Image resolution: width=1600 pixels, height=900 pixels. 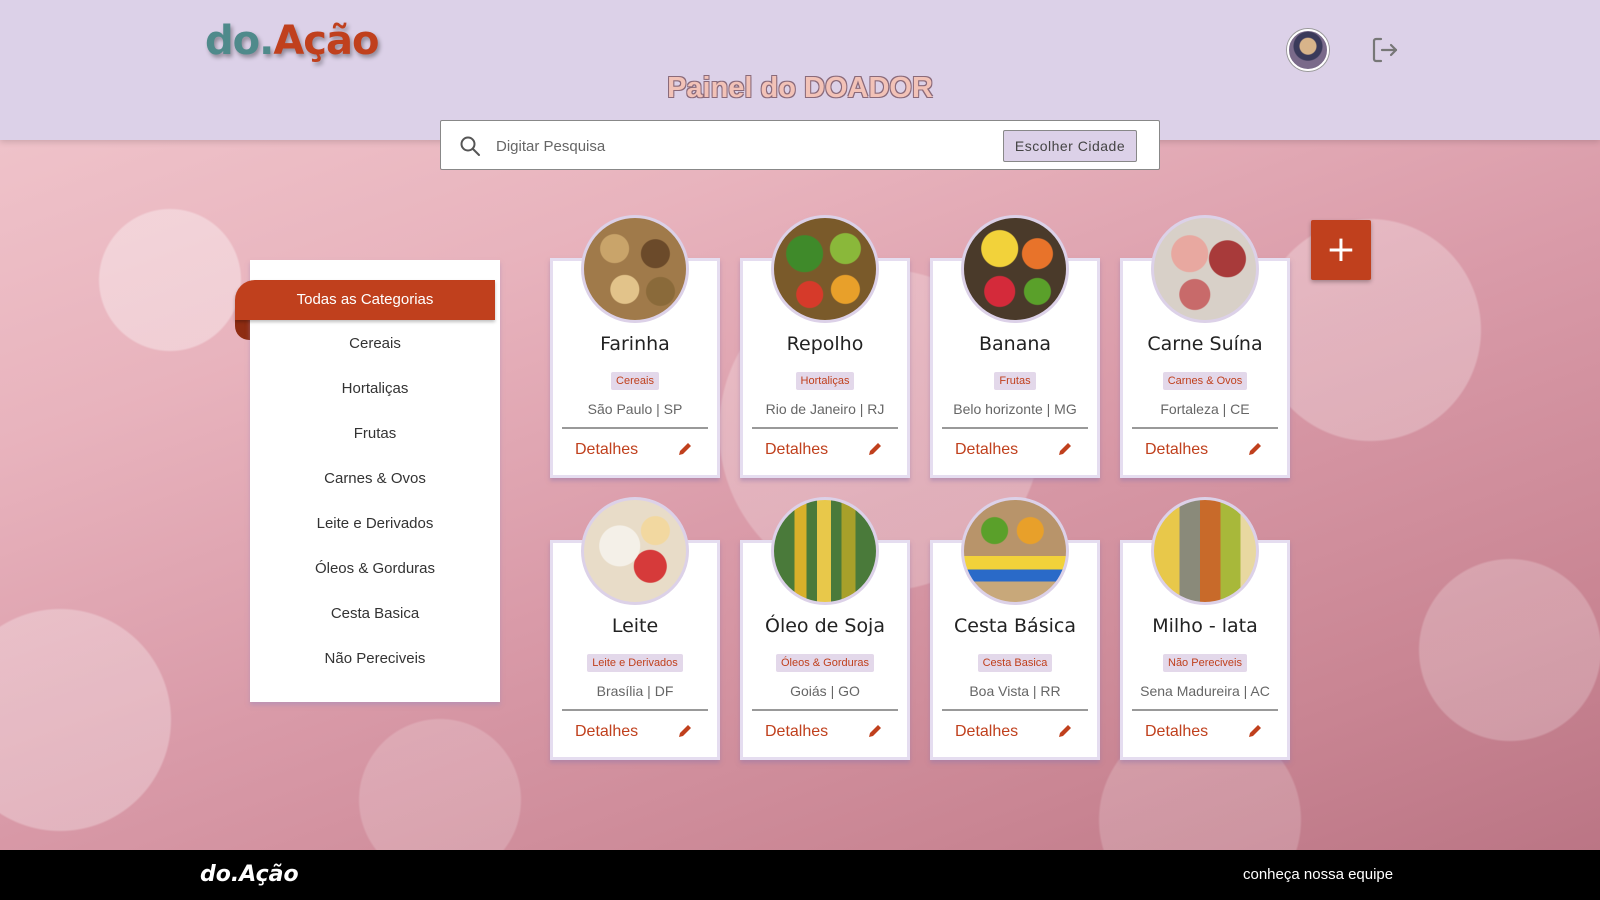 What do you see at coordinates (375, 569) in the screenshot?
I see `category-oleos-gorduras: Óleos & Gorduras` at bounding box center [375, 569].